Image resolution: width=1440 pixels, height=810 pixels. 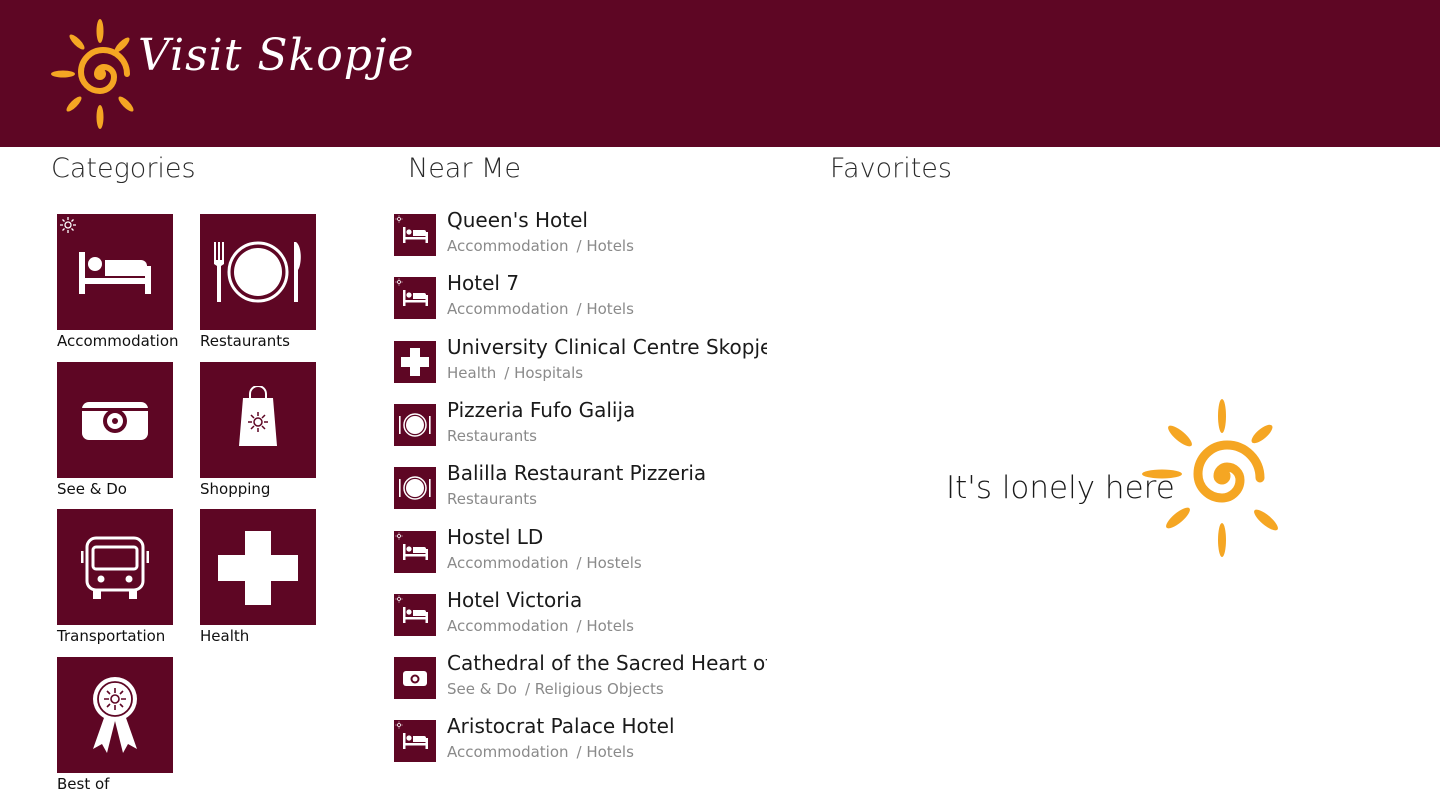 What do you see at coordinates (245, 341) in the screenshot?
I see `category-label: Restaurants` at bounding box center [245, 341].